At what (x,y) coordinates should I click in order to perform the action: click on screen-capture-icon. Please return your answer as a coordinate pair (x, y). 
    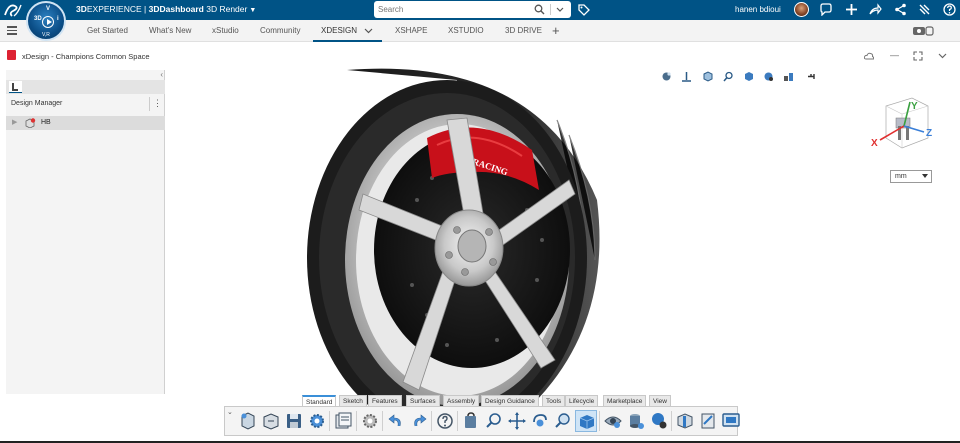
    Looking at the image, I should click on (731, 421).